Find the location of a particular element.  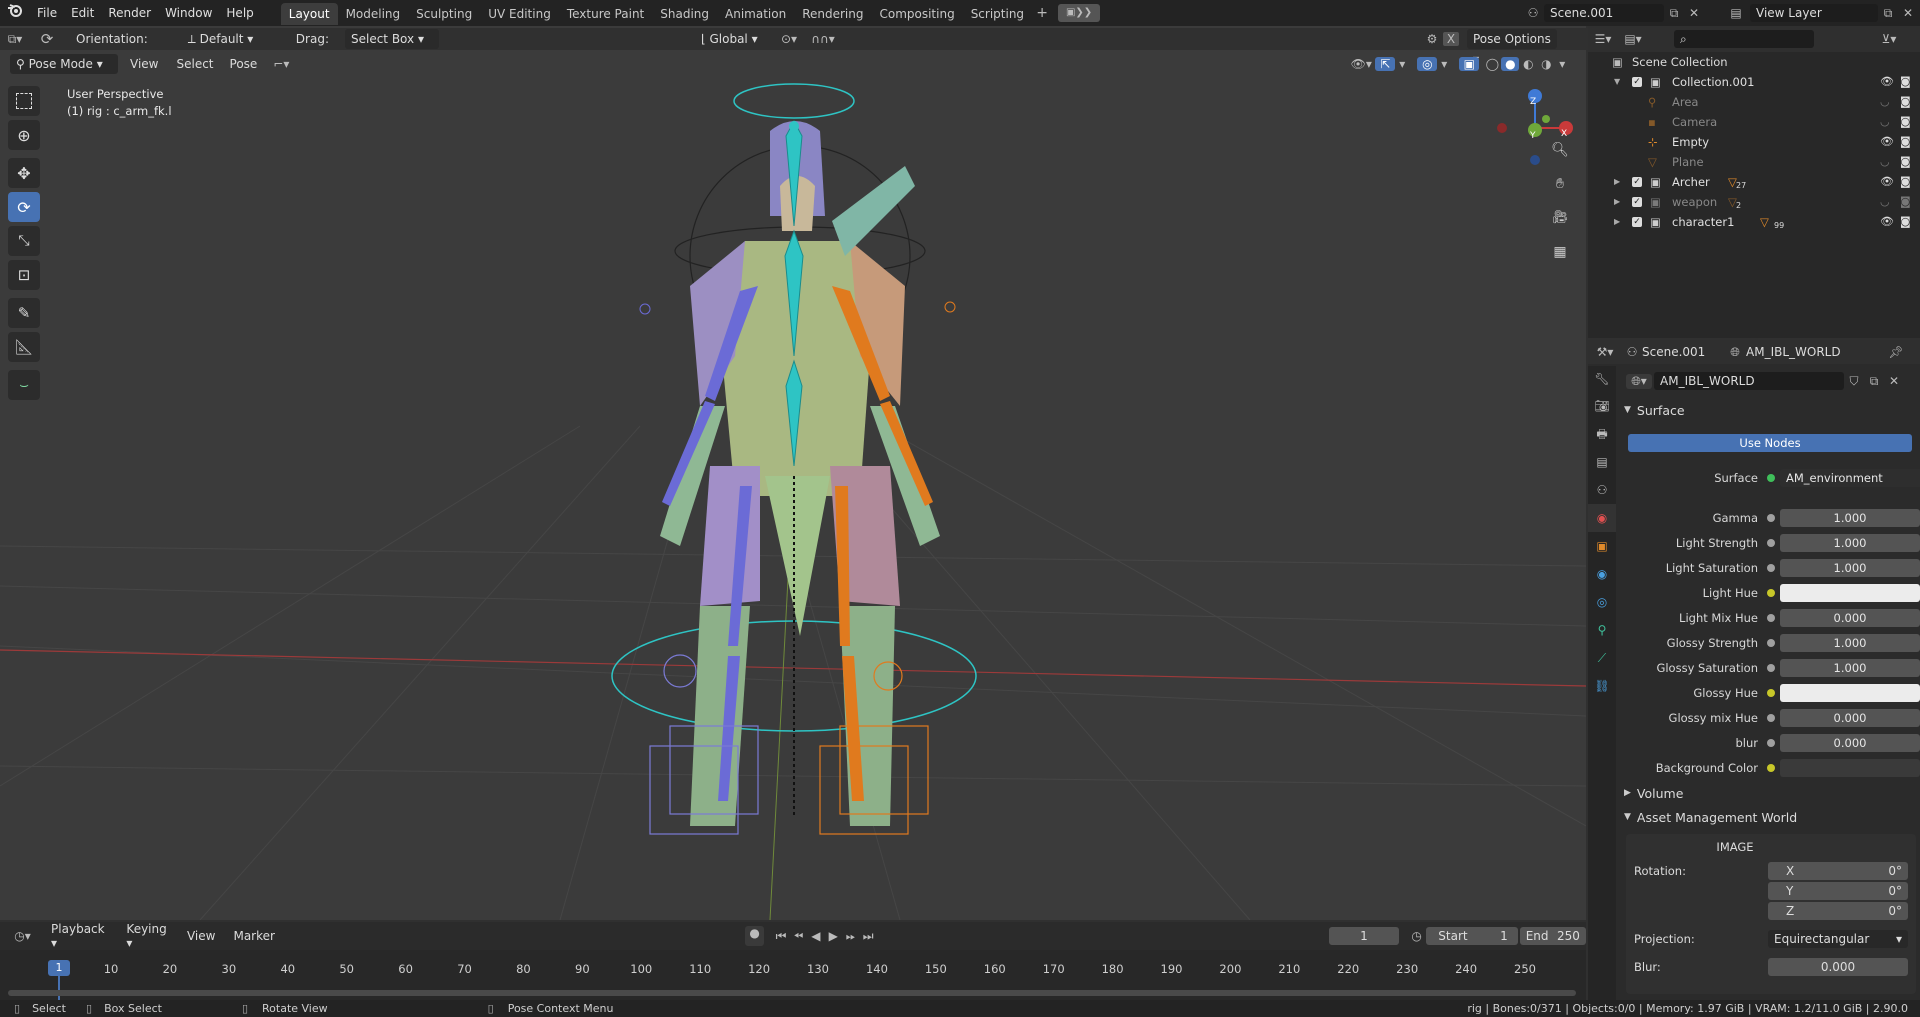

tab-scripting: Scripting is located at coordinates (997, 14).